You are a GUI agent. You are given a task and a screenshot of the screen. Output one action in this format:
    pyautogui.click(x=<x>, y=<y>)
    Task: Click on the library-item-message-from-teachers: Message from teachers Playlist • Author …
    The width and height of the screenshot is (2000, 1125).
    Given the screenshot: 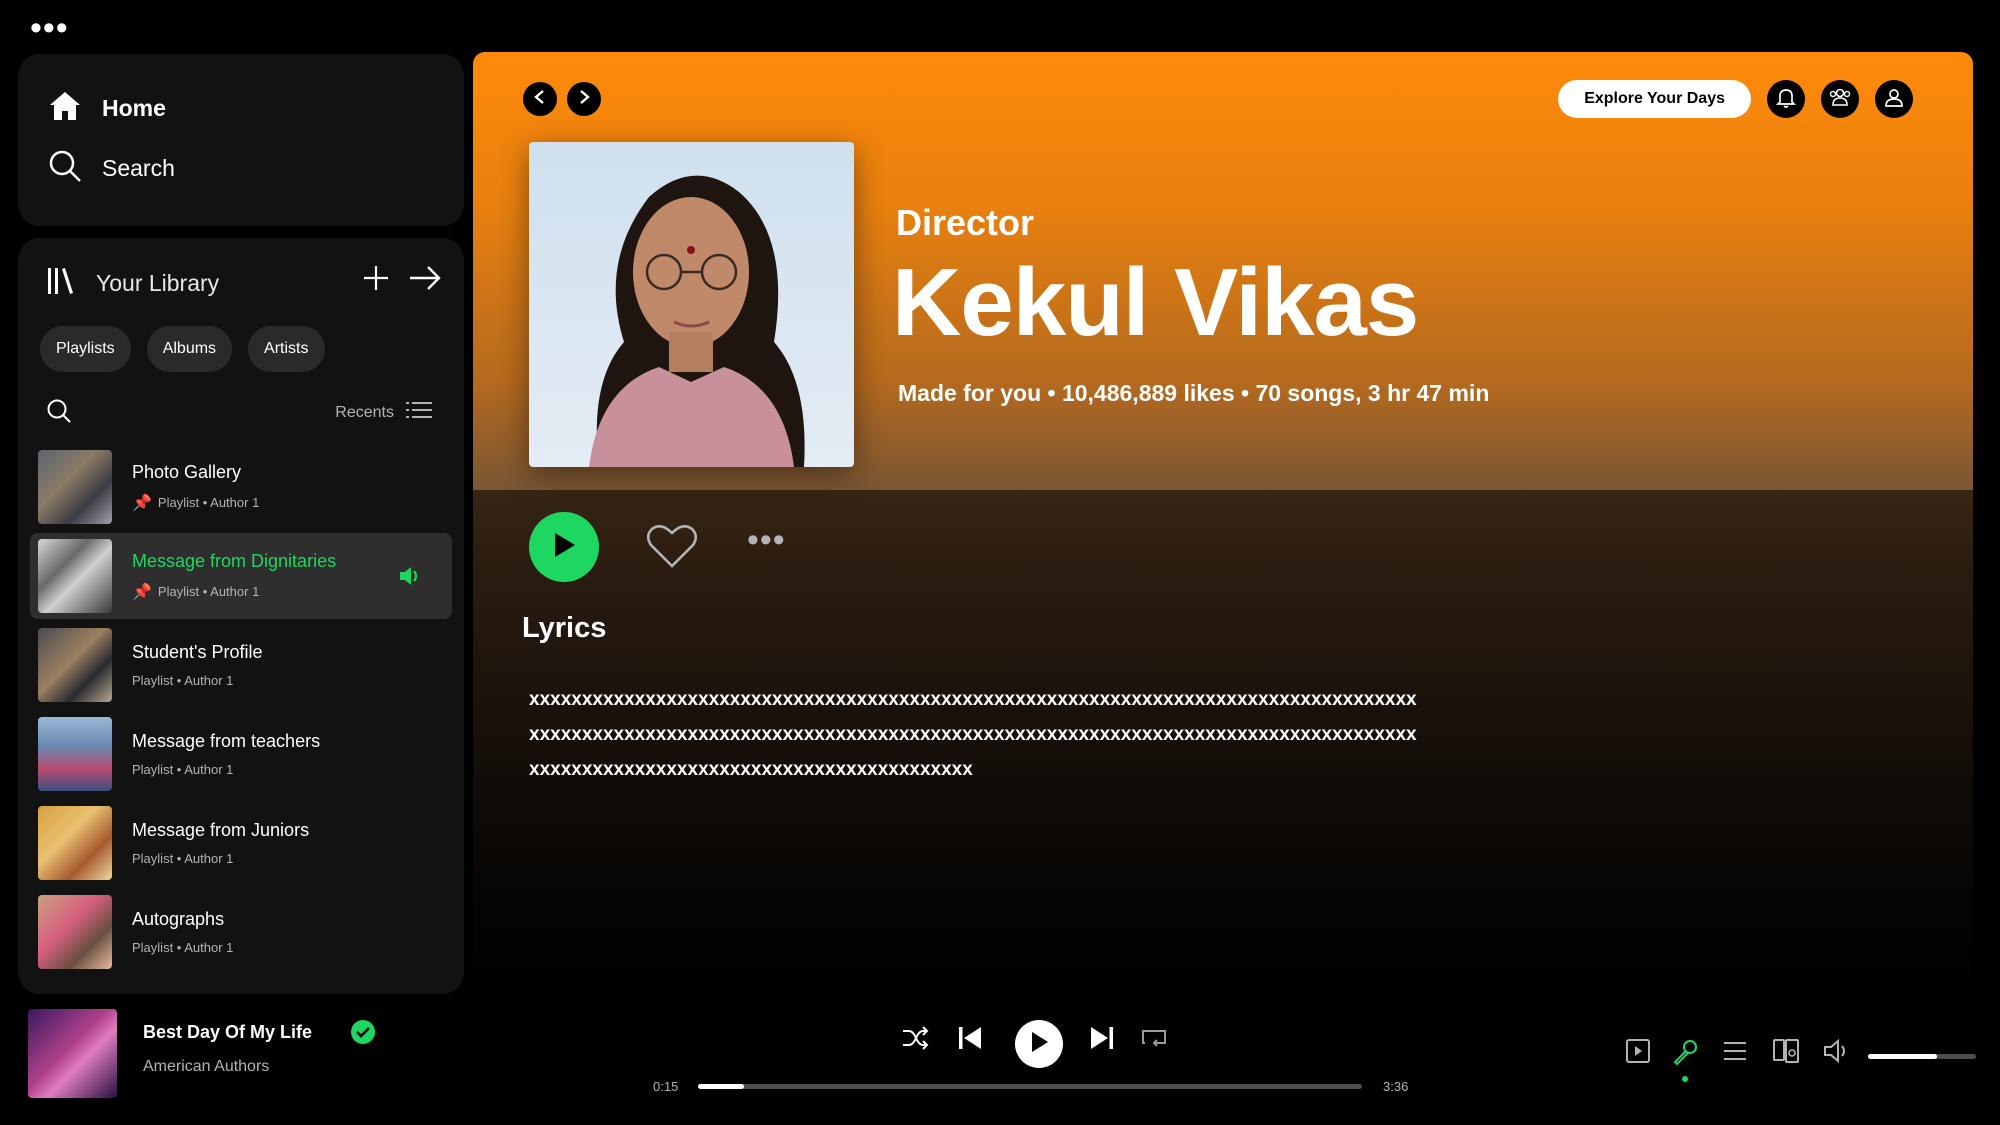 What is the action you would take?
    pyautogui.click(x=241, y=754)
    